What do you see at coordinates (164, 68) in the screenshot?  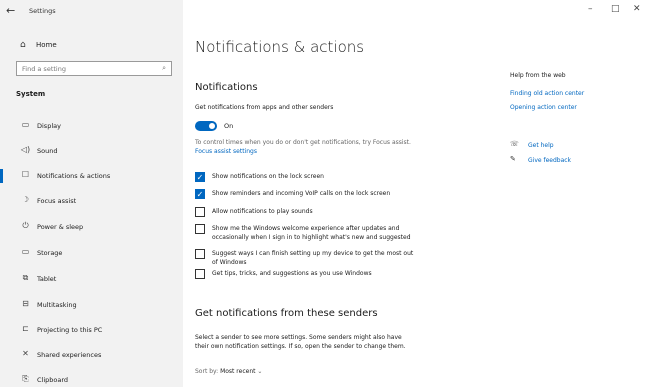 I see `search-icon: ⌕` at bounding box center [164, 68].